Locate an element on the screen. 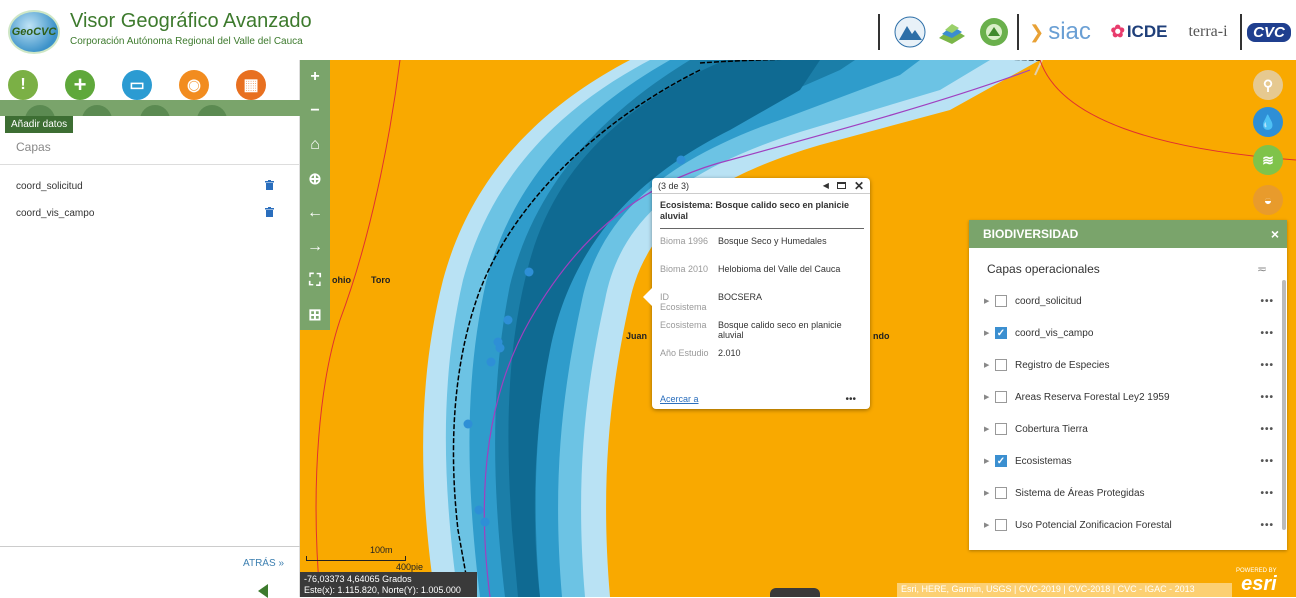  field-value: Bosque calido seco en planicie aluvial is located at coordinates (780, 330).